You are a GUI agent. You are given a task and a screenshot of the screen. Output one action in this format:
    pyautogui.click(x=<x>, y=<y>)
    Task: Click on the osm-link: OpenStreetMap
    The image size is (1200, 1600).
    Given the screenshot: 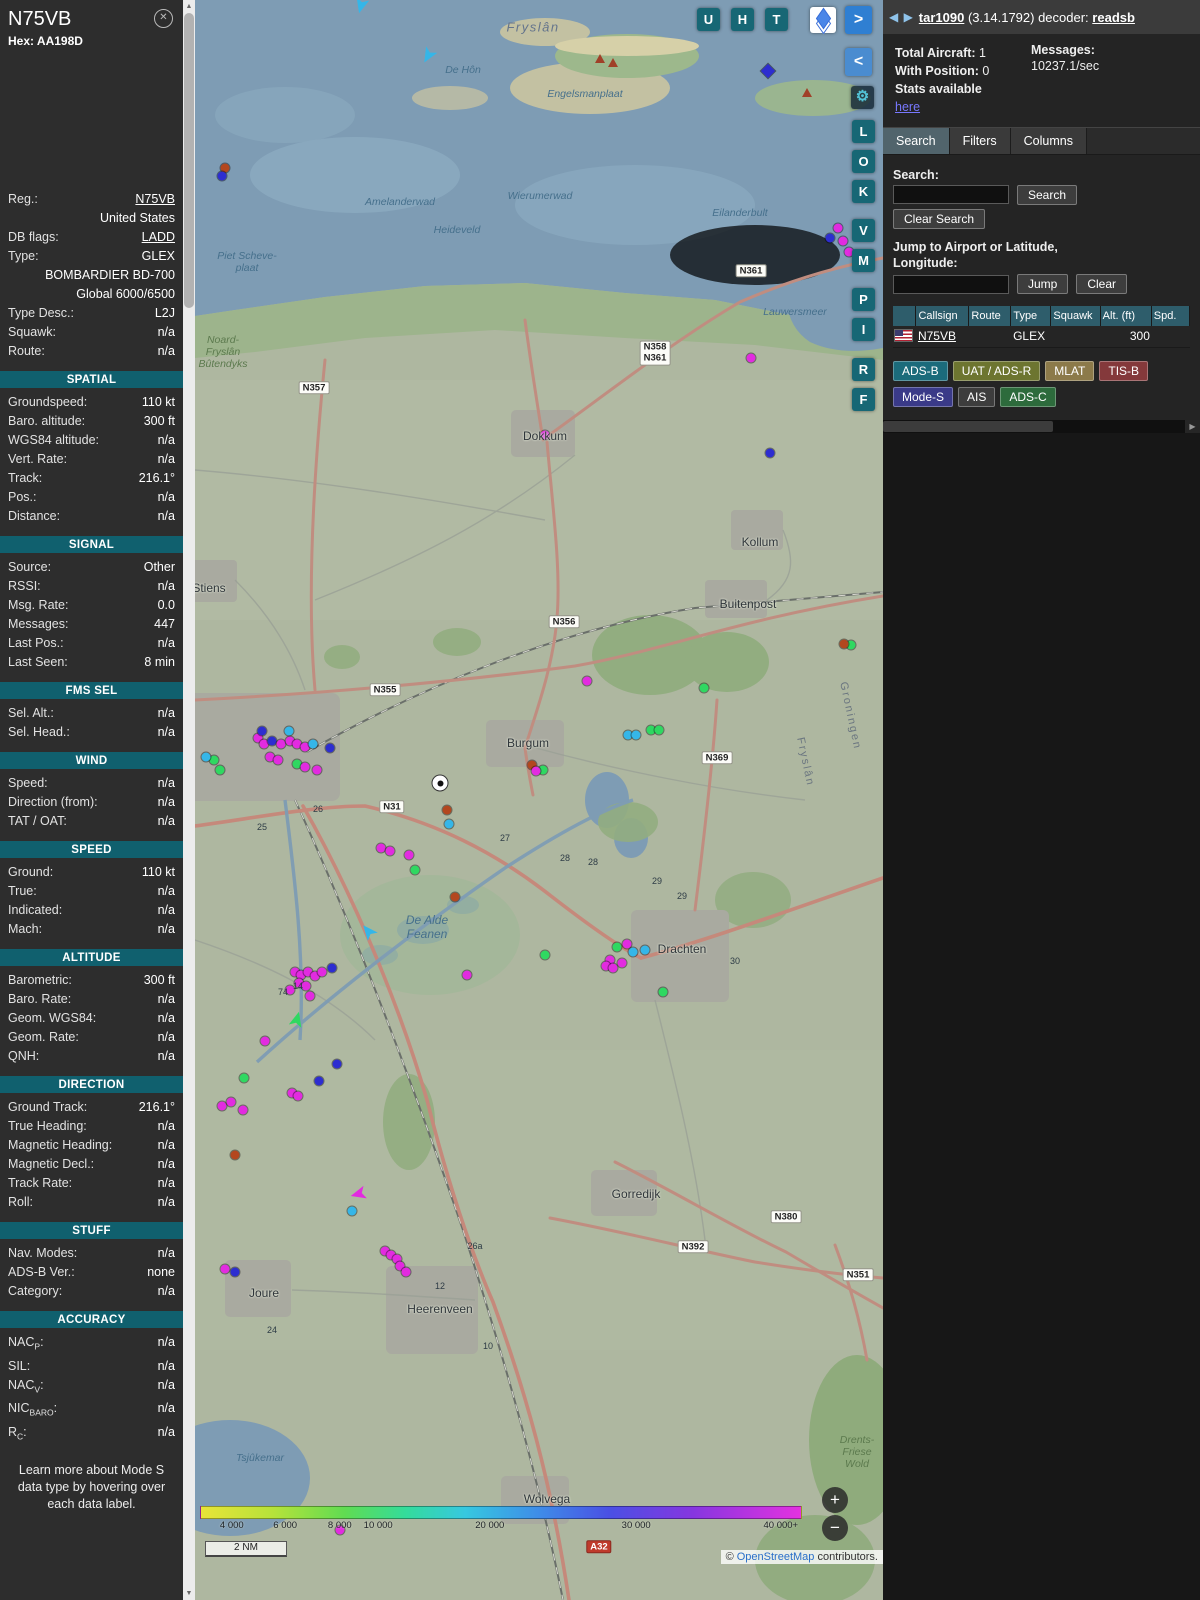 What is the action you would take?
    pyautogui.click(x=776, y=1557)
    